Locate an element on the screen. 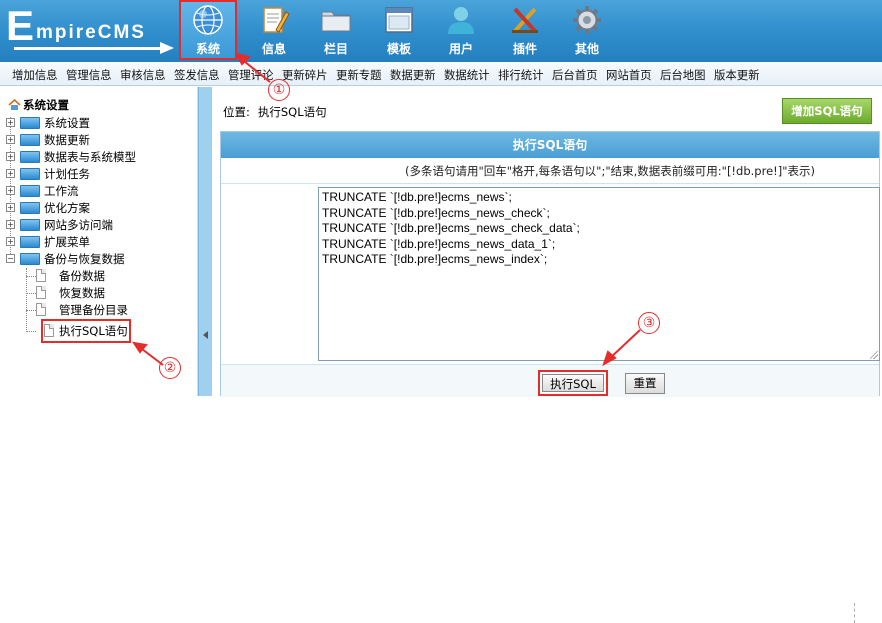 The height and width of the screenshot is (623, 882). collapse-arrow-icon is located at coordinates (205, 335).